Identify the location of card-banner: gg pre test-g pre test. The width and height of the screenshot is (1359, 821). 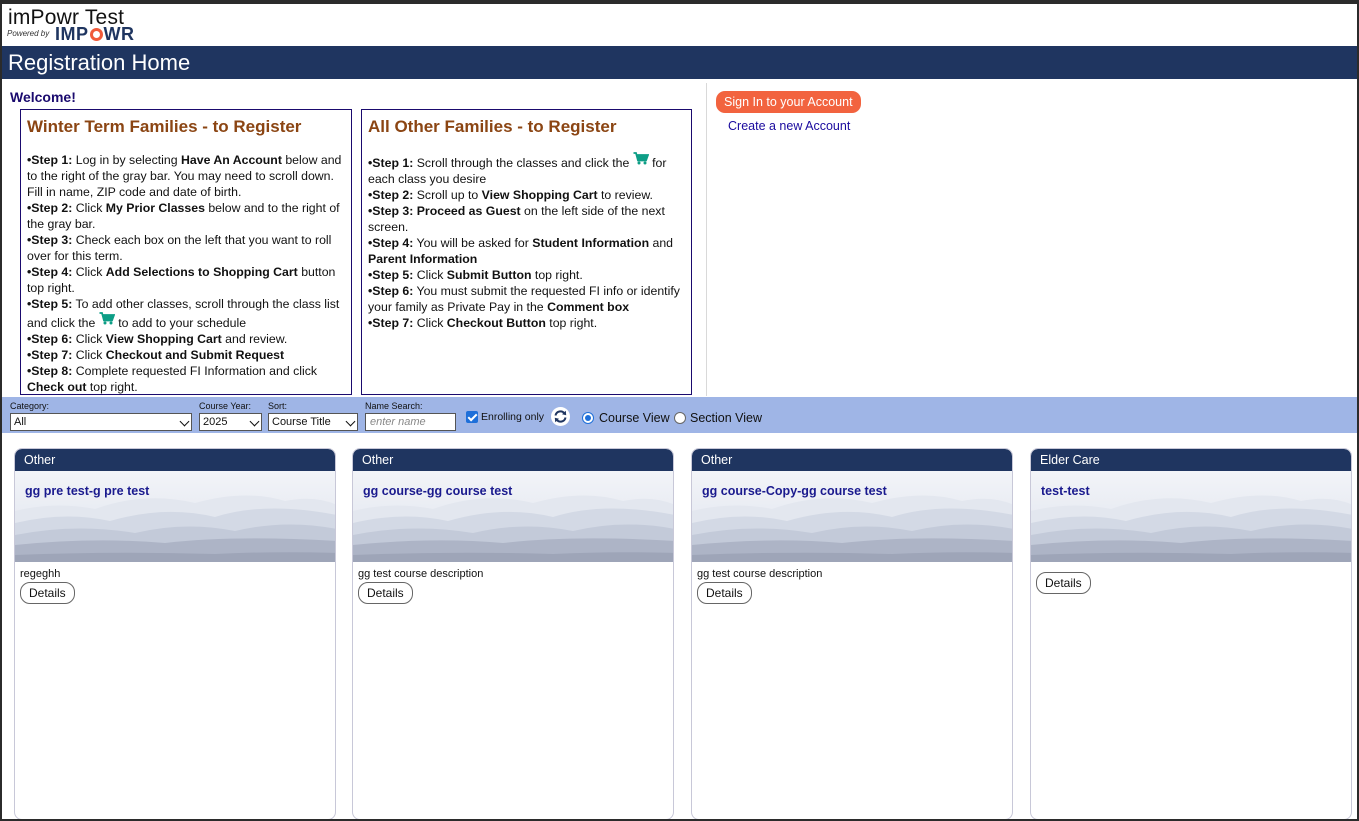
(175, 516).